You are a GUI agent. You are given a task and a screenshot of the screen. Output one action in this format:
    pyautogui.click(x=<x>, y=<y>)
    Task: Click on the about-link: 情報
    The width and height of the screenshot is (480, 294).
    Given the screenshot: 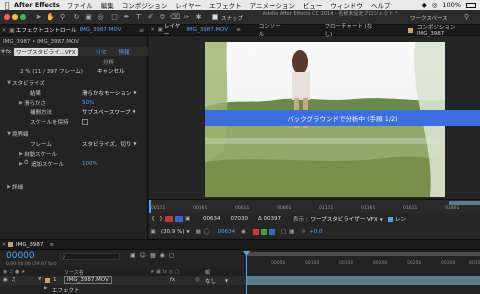 What is the action you would take?
    pyautogui.click(x=124, y=52)
    